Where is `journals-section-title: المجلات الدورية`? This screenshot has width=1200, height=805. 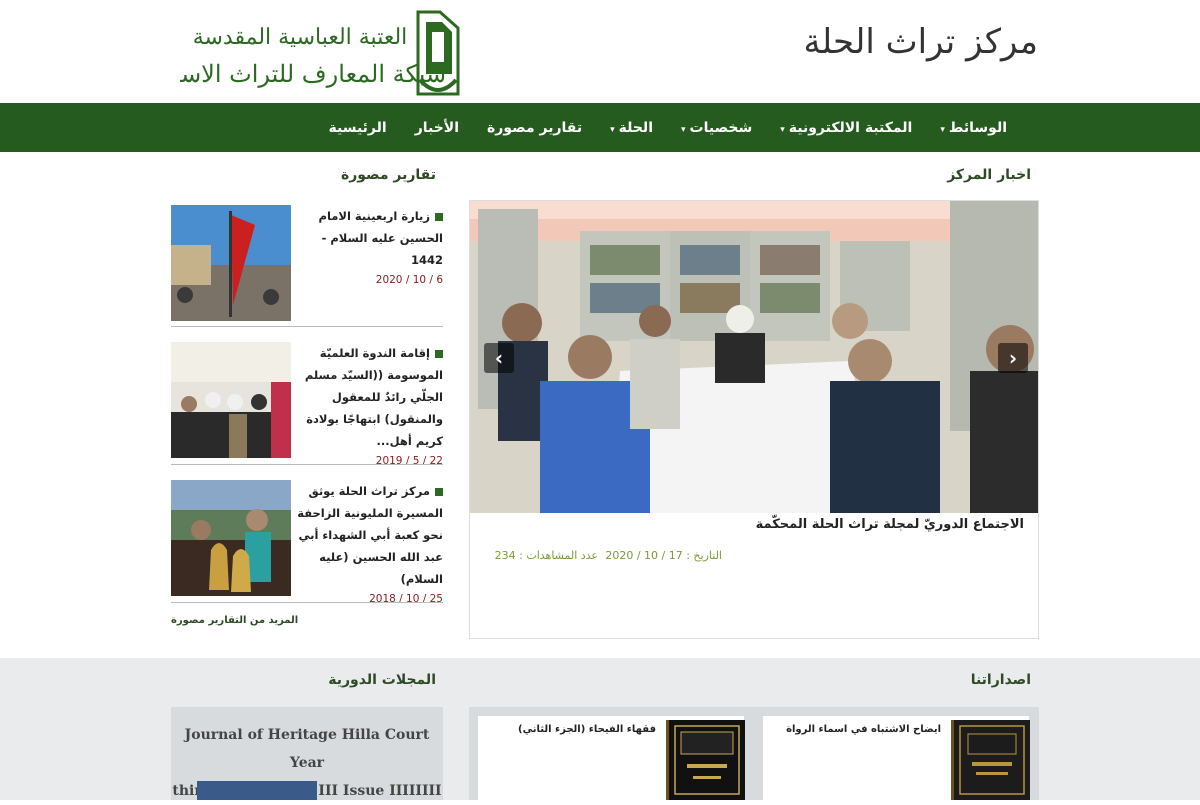
journals-section-title: المجلات الدورية is located at coordinates (382, 680).